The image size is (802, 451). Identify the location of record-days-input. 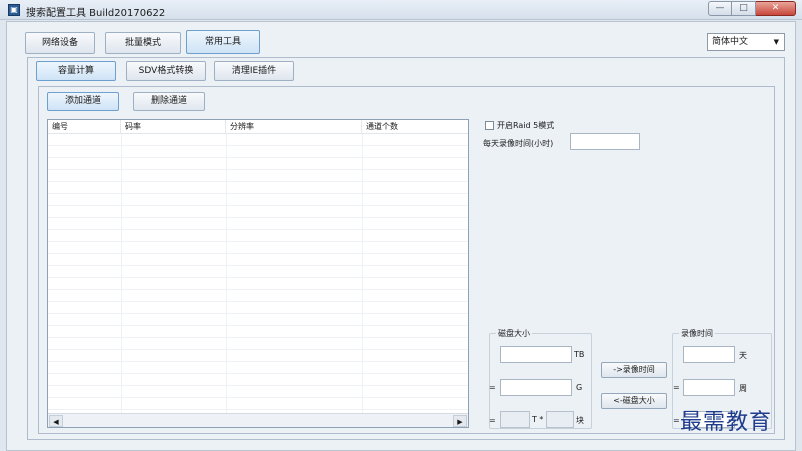
(709, 354).